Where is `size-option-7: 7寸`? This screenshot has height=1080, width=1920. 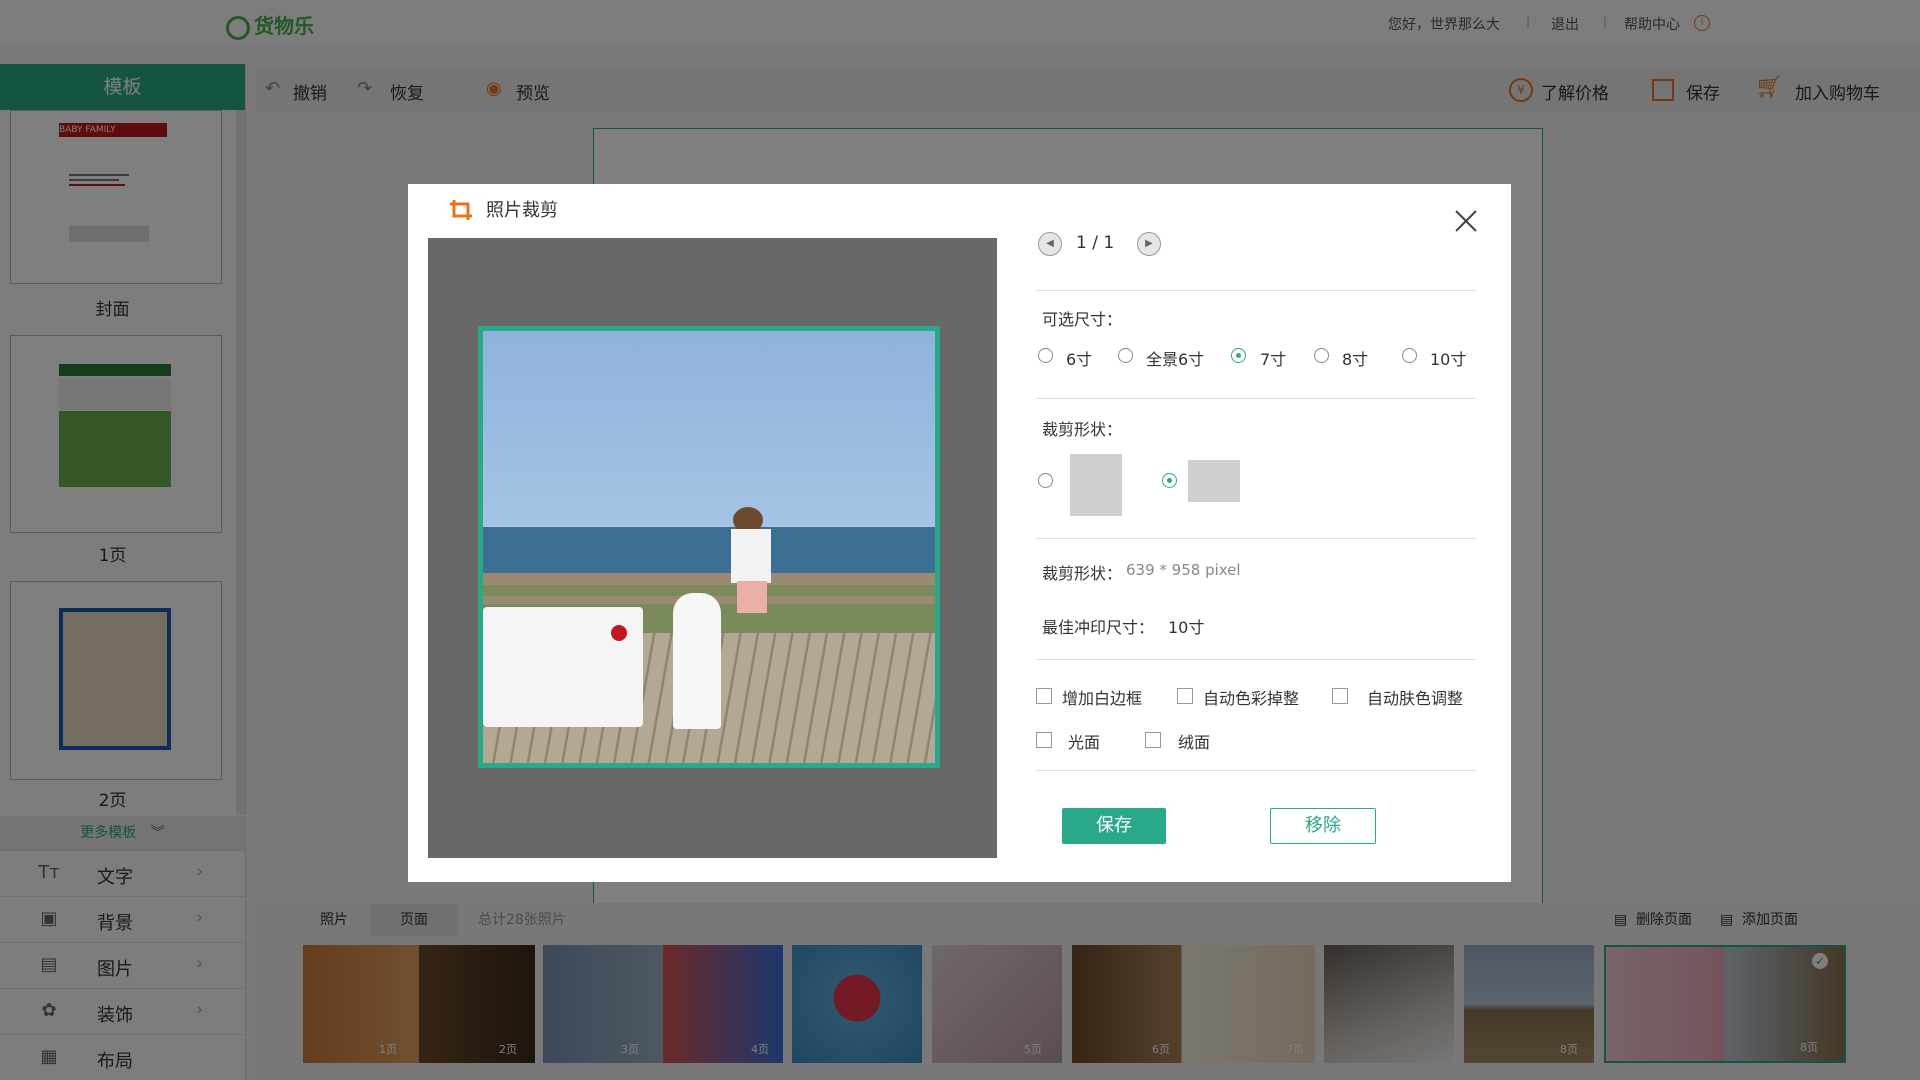 size-option-7: 7寸 is located at coordinates (1273, 358).